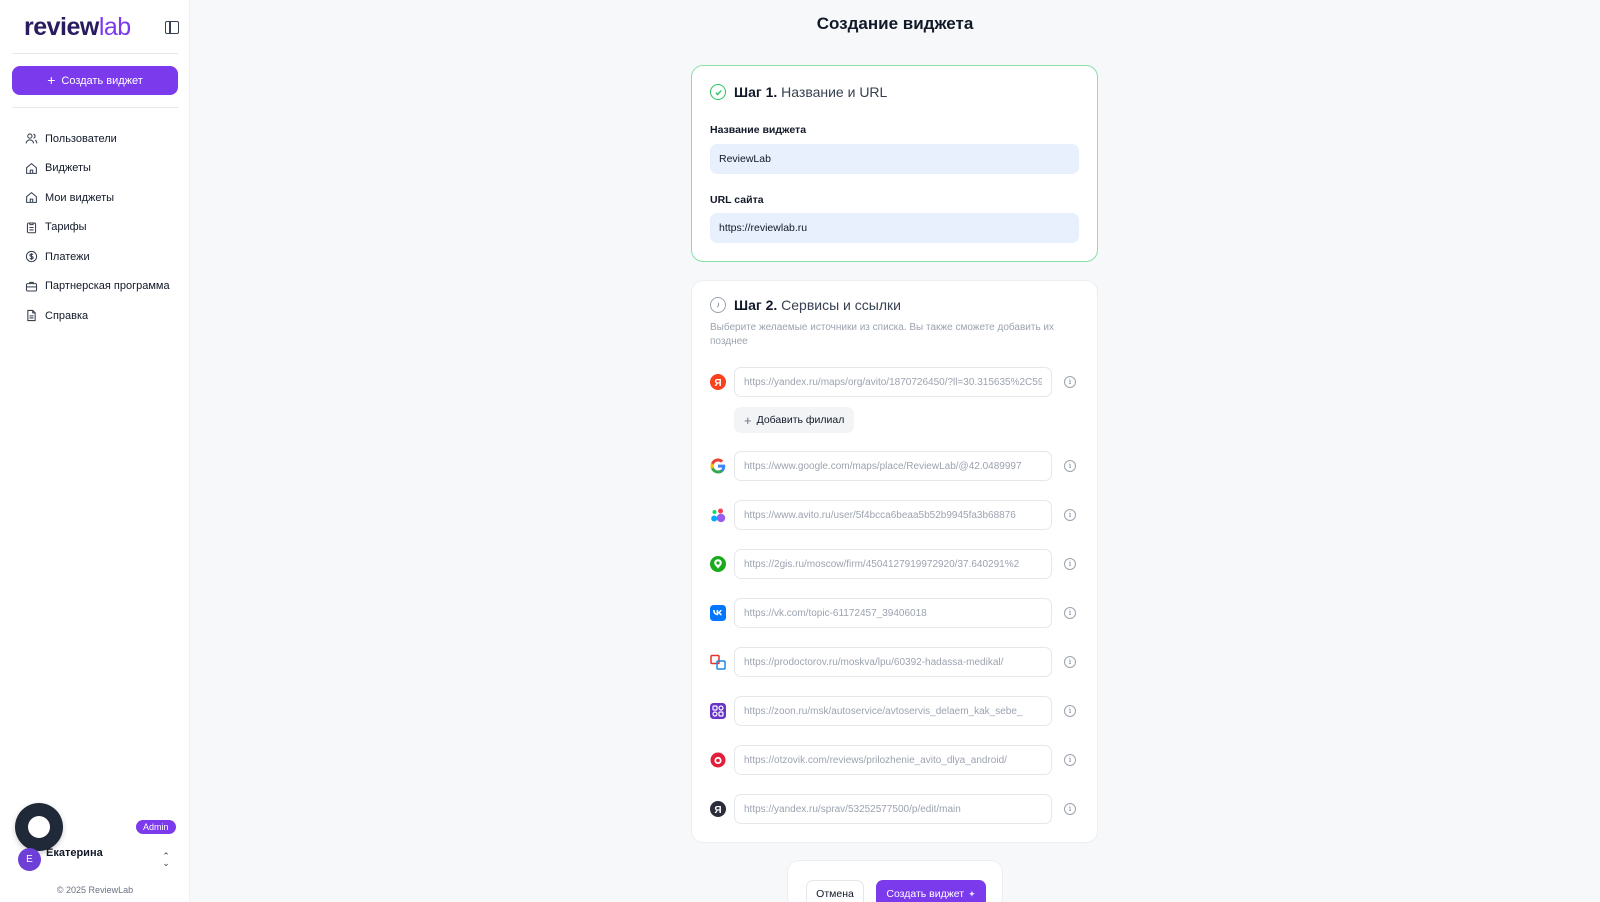  What do you see at coordinates (893, 613) in the screenshot?
I see `vk-url-input` at bounding box center [893, 613].